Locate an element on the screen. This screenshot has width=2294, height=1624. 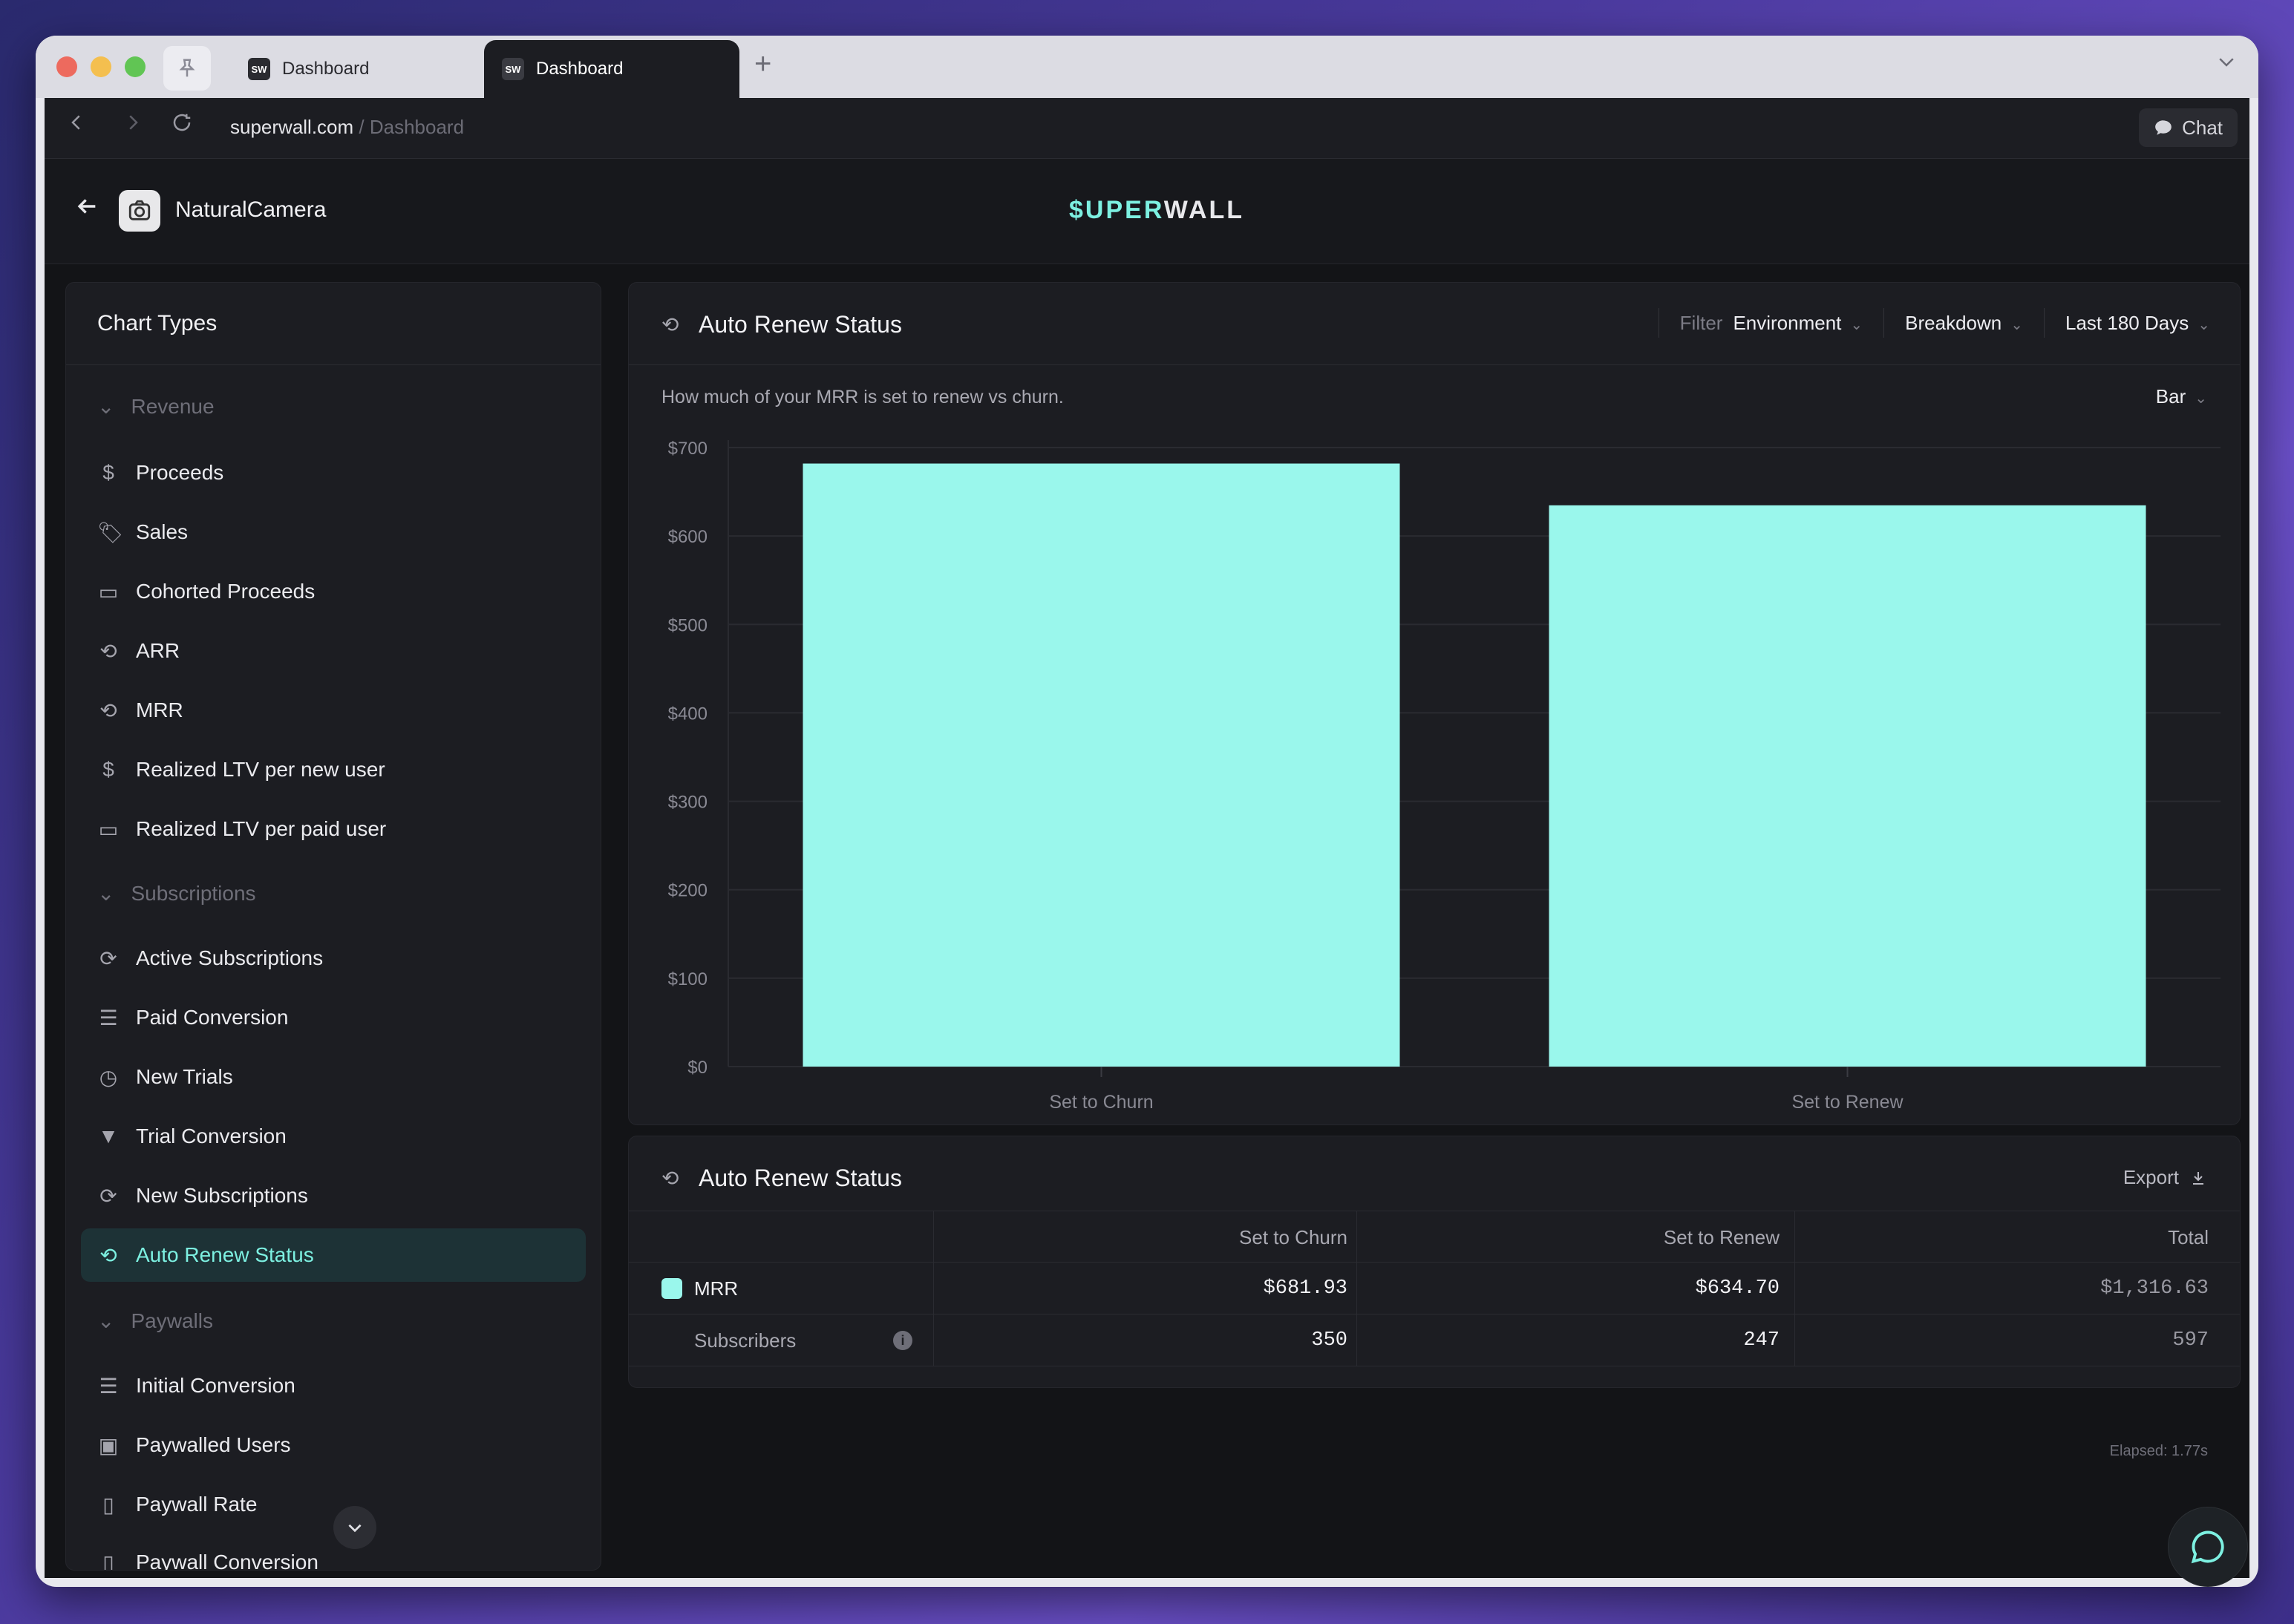
filter-lines-icon: ☰ is located at coordinates (108, 1018).